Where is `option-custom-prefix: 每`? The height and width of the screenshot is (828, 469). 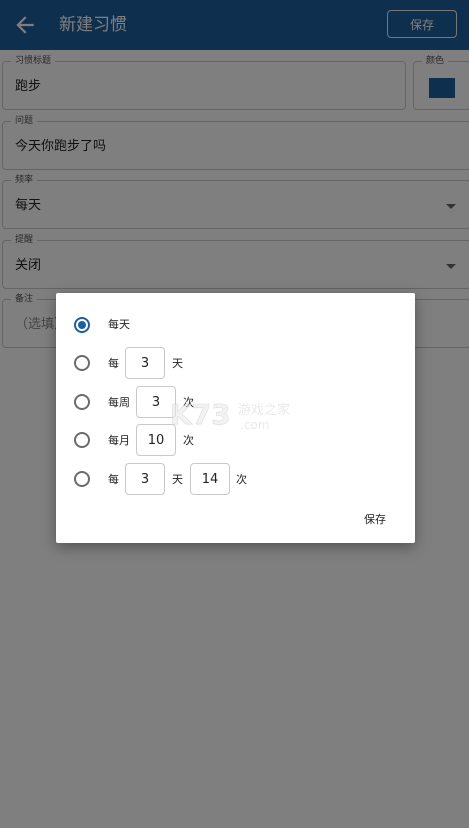 option-custom-prefix: 每 is located at coordinates (113, 479).